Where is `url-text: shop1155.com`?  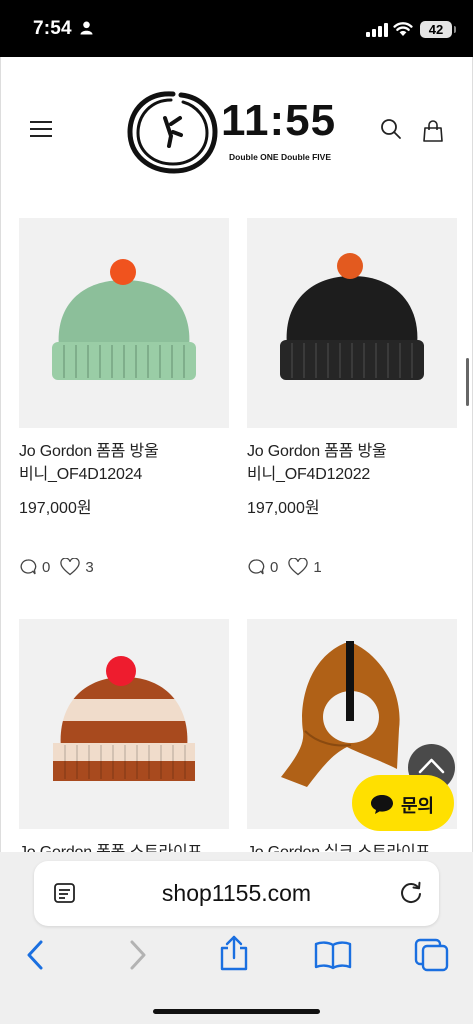 url-text: shop1155.com is located at coordinates (236, 893).